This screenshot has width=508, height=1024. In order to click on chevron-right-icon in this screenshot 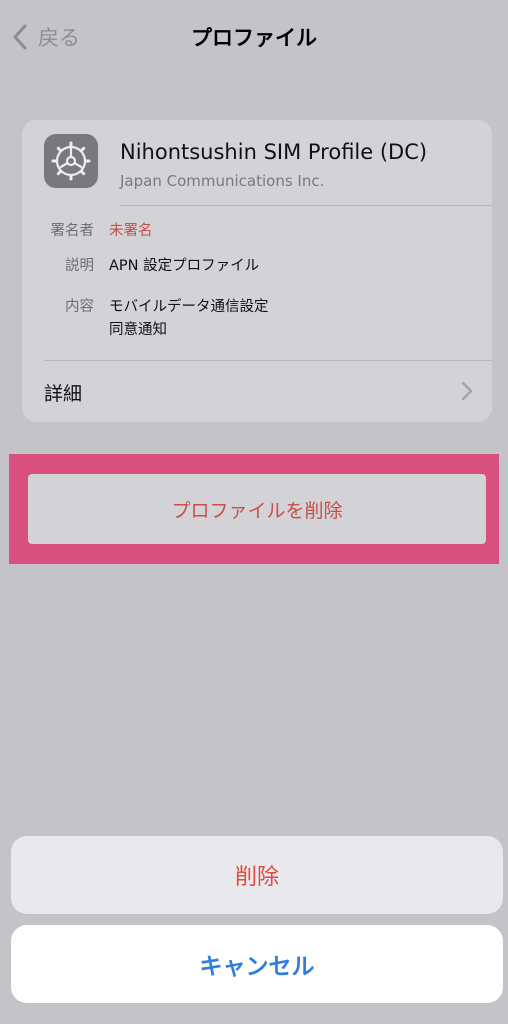, I will do `click(467, 391)`.